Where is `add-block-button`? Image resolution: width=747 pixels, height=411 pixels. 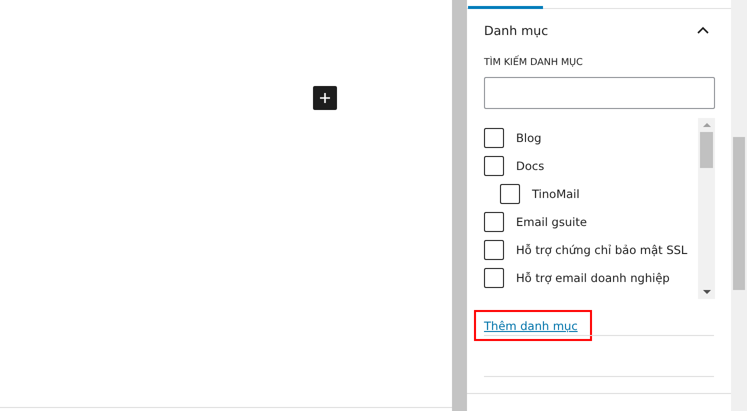 add-block-button is located at coordinates (325, 98).